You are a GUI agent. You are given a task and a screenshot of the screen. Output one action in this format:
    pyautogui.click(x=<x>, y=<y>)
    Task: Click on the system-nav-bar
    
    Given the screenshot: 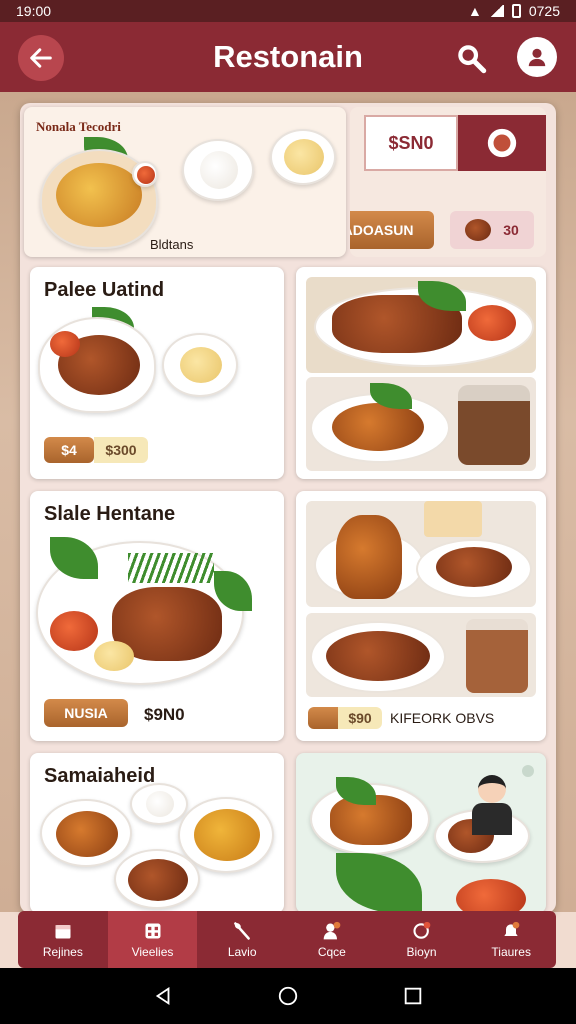 What is the action you would take?
    pyautogui.click(x=288, y=996)
    